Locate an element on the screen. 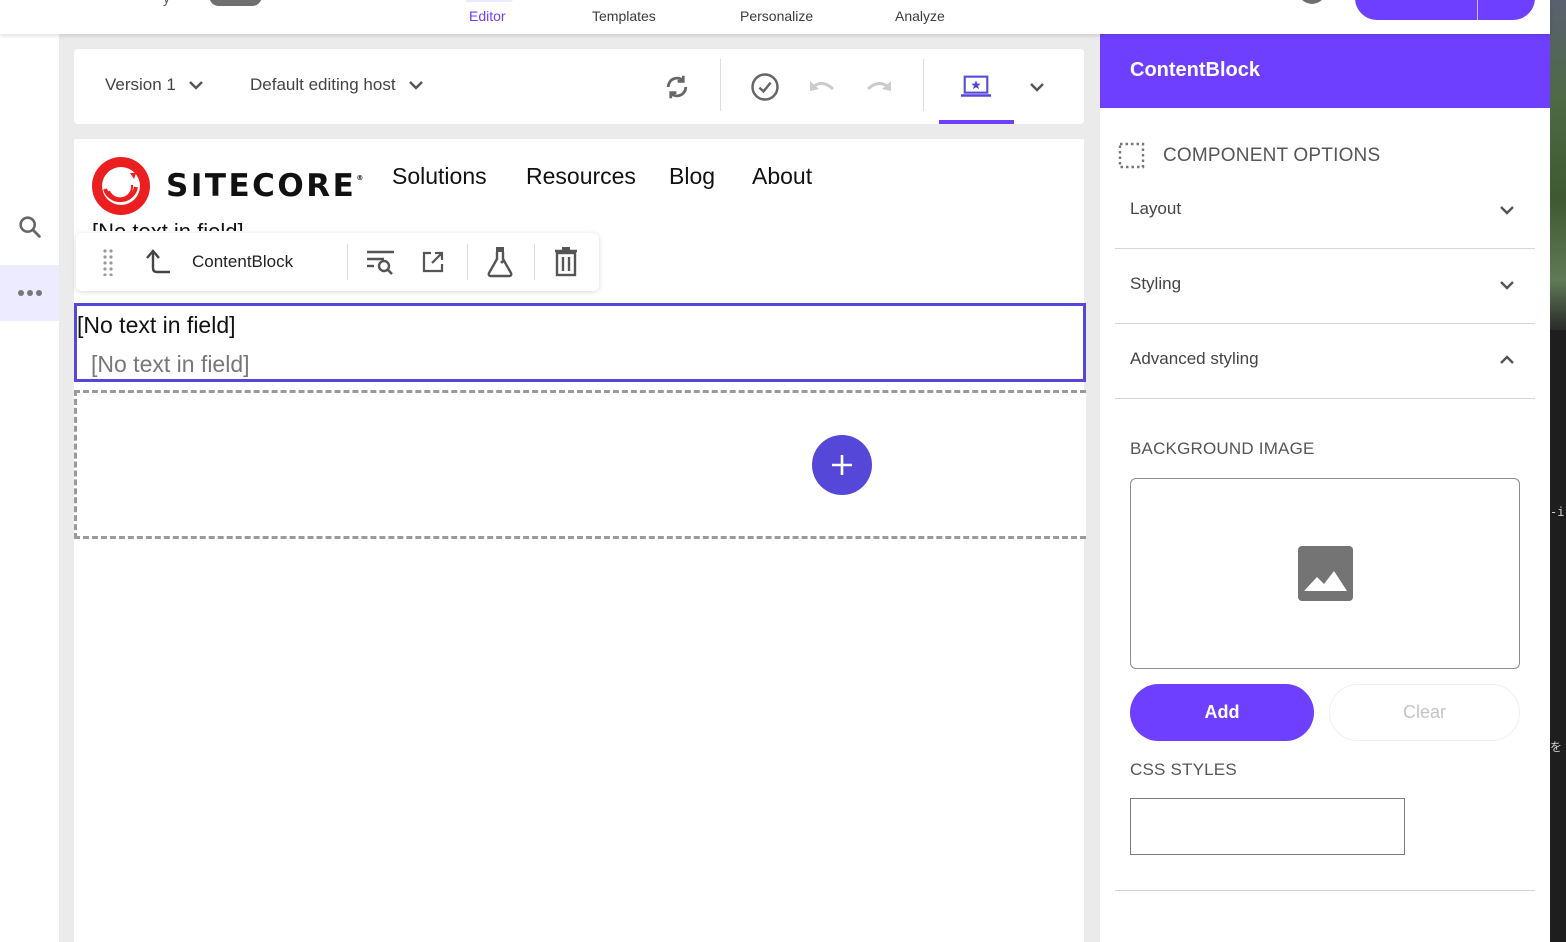  delete-button is located at coordinates (566, 262).